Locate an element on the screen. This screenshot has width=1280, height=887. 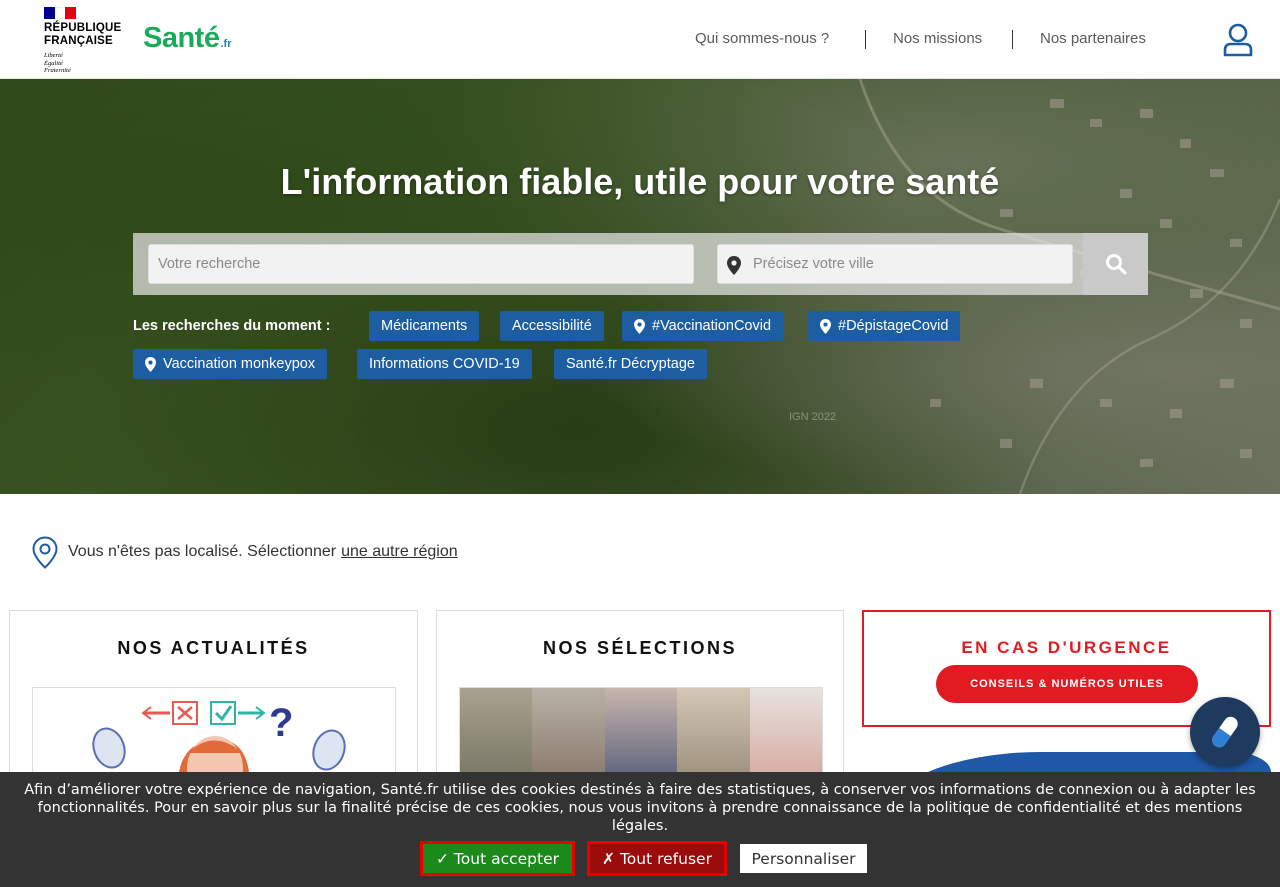
chip-label: Informations COVID-19 is located at coordinates (444, 364).